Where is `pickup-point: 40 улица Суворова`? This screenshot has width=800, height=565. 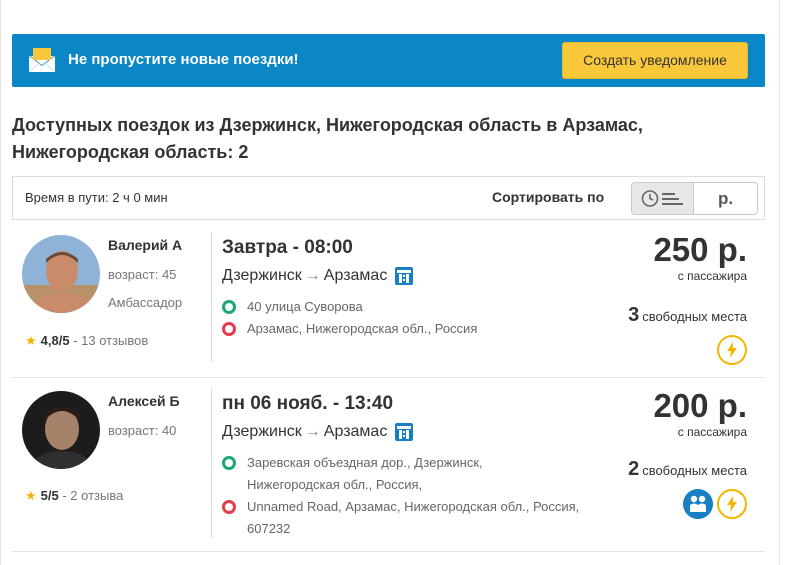 pickup-point: 40 улица Суворова is located at coordinates (387, 307).